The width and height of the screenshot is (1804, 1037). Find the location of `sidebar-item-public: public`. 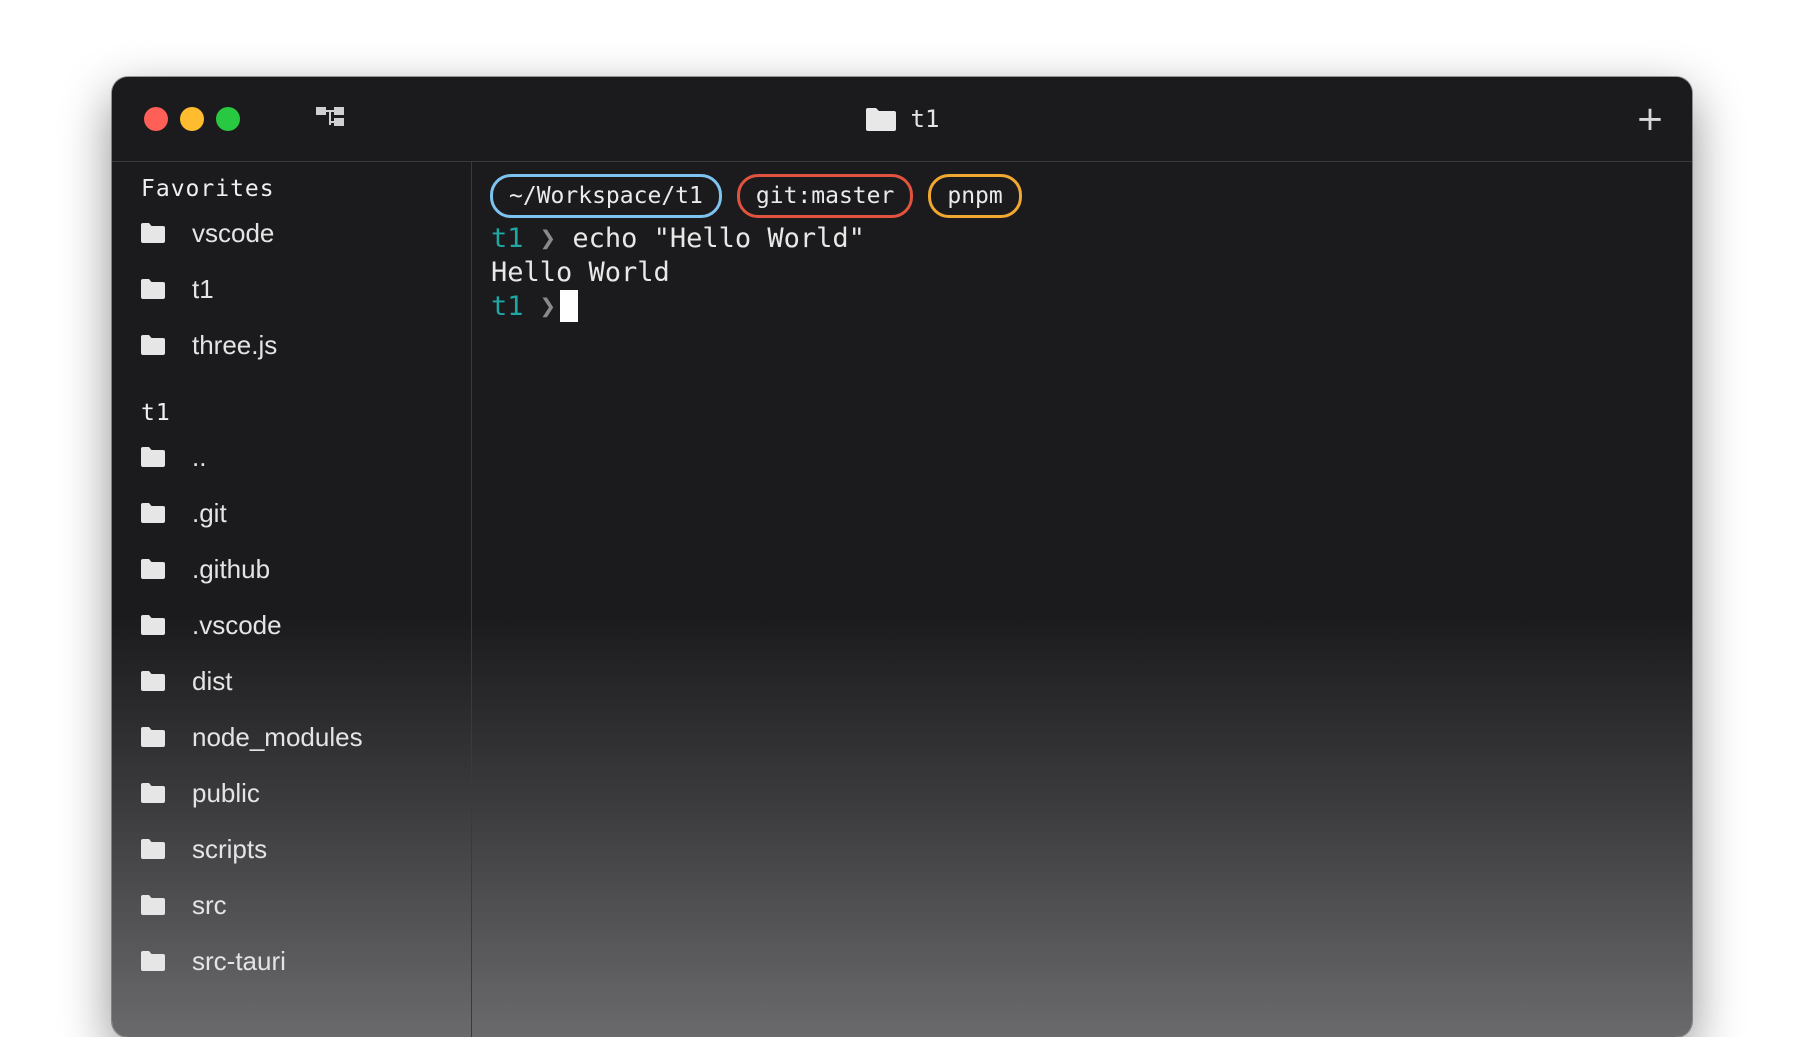

sidebar-item-public: public is located at coordinates (200, 793).